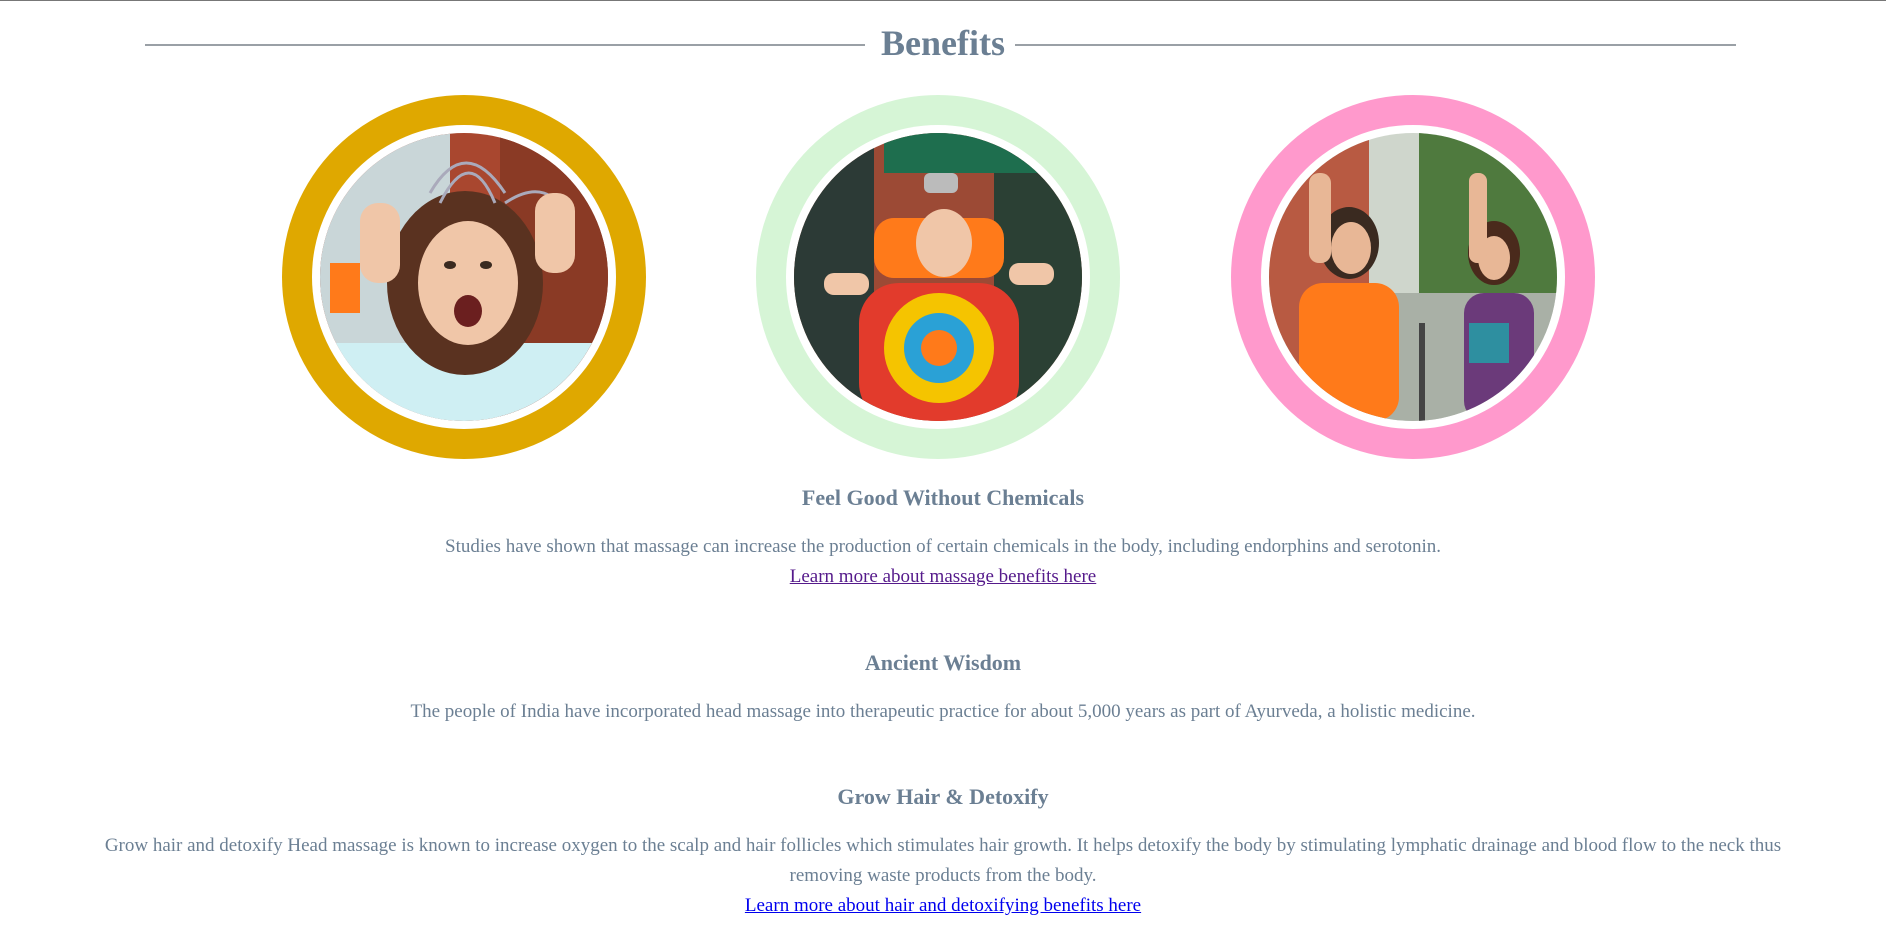 This screenshot has height=939, width=1886. Describe the element at coordinates (943, 576) in the screenshot. I see `massage-benefits-link: Learn more about massage benefits here` at that location.